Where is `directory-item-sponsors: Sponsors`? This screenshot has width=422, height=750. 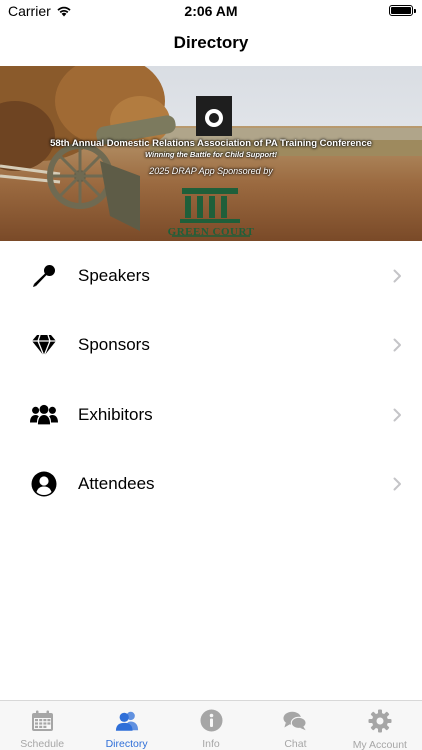
directory-item-sponsors: Sponsors is located at coordinates (211, 346).